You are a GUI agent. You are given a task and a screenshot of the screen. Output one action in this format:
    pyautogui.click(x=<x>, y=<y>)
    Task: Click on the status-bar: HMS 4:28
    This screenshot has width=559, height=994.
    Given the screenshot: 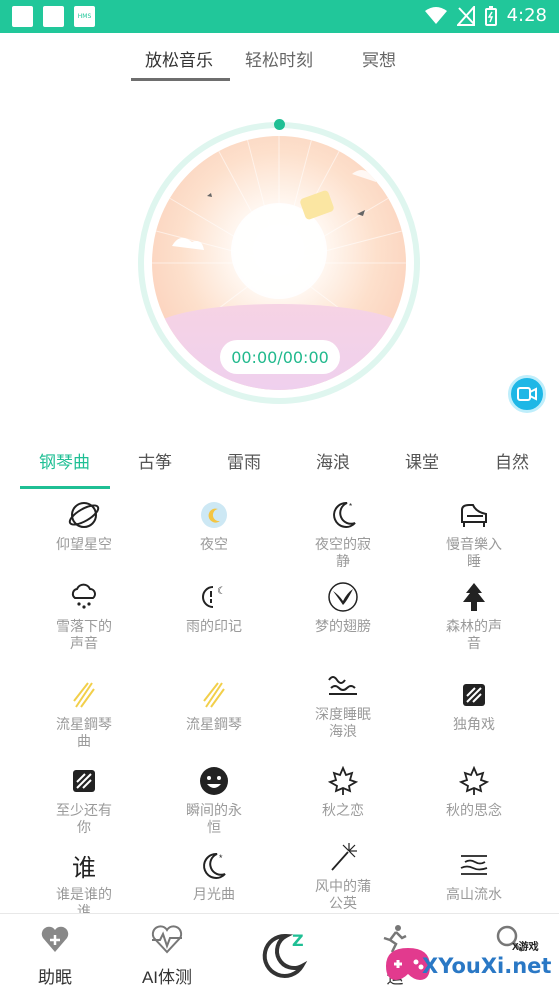 What is the action you would take?
    pyautogui.click(x=279, y=16)
    